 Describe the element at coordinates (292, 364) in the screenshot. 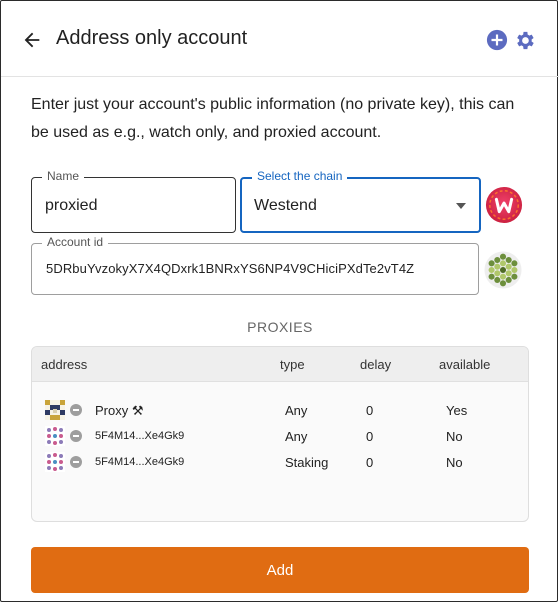

I see `column-header-type: type` at that location.